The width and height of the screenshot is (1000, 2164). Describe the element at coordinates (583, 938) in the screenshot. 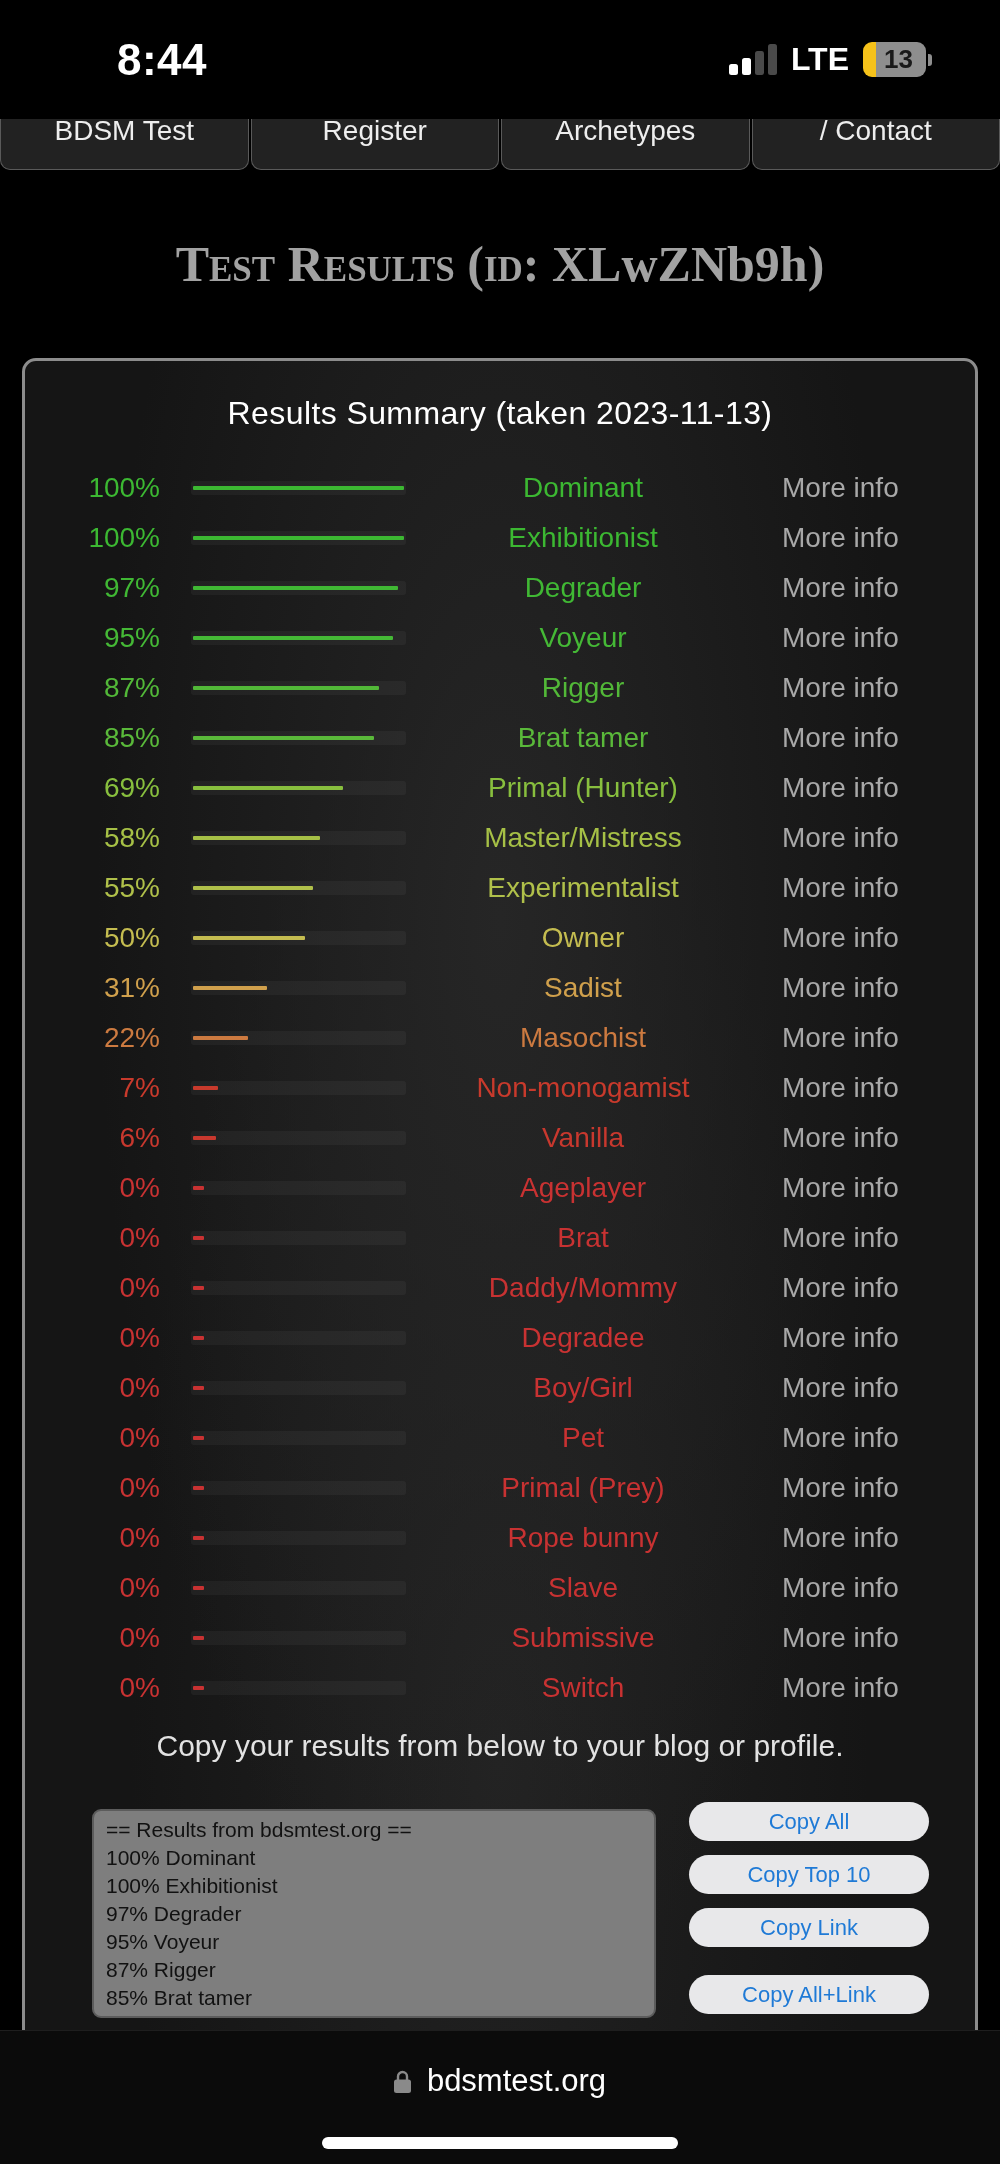

I see `archetype-name: Owner` at that location.